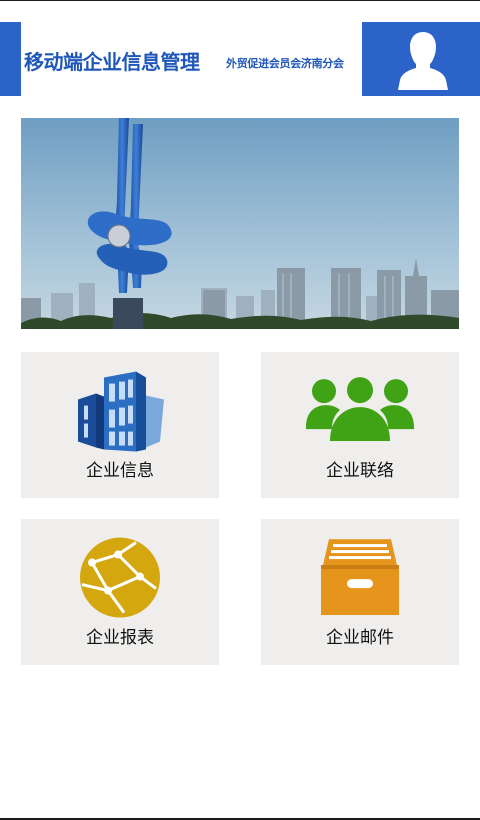  I want to click on building-icon, so click(121, 411).